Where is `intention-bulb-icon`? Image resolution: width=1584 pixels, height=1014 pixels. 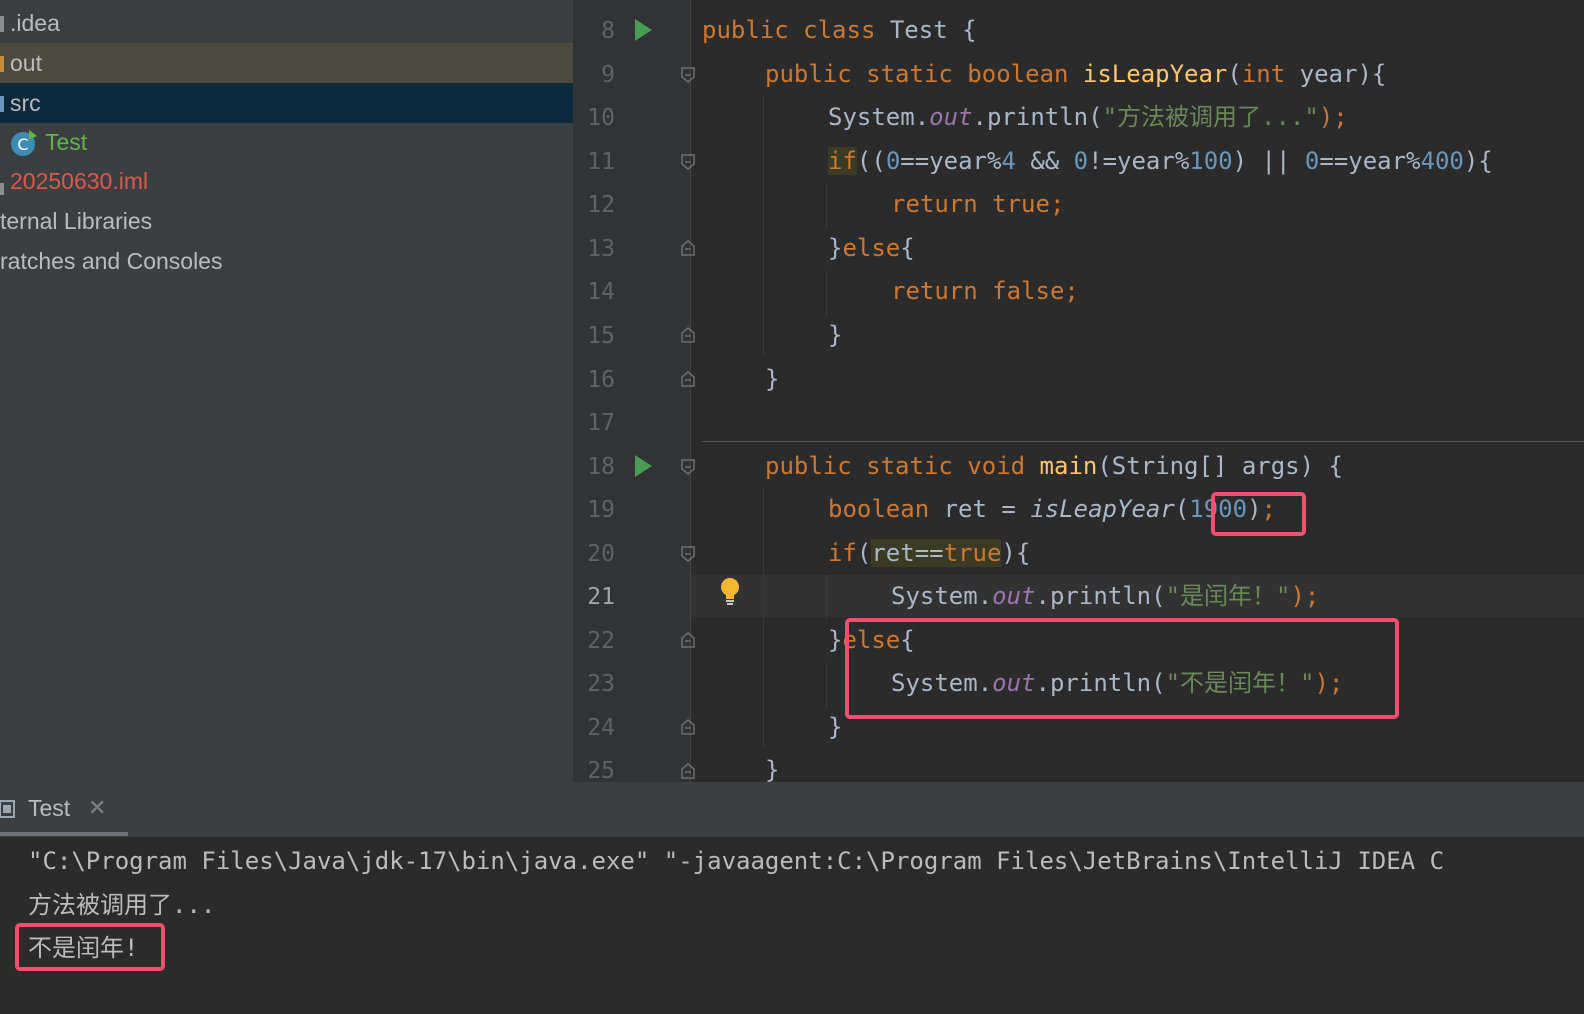 intention-bulb-icon is located at coordinates (730, 592).